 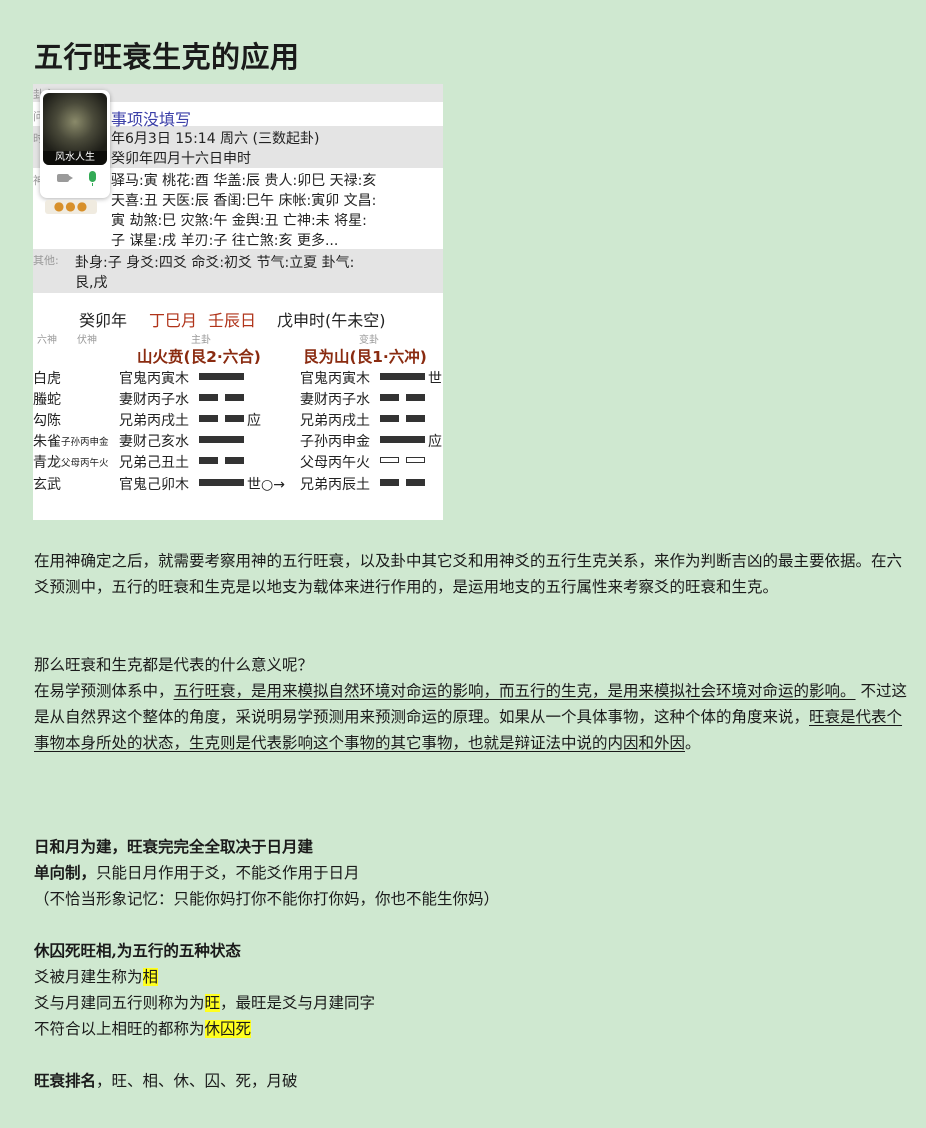 What do you see at coordinates (154, 421) in the screenshot?
I see `main-line-label: 兄弟丙戌土` at bounding box center [154, 421].